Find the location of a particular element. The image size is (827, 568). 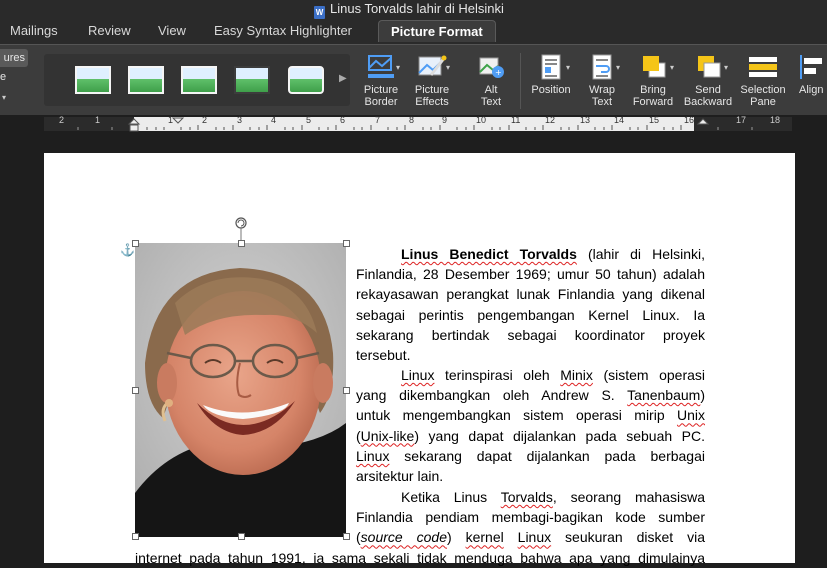

resize-handle-bottom-right is located at coordinates (346, 536).